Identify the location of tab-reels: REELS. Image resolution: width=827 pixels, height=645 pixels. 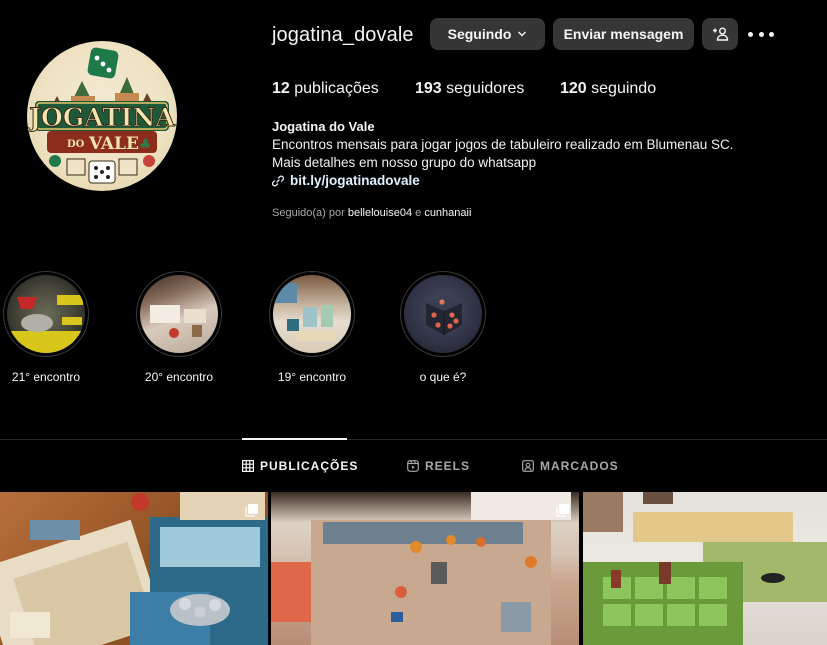
(438, 466).